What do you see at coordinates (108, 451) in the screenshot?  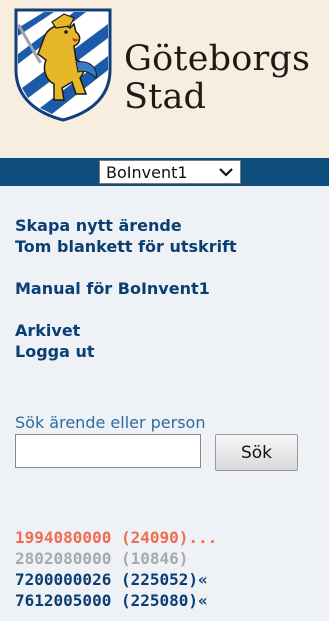 I see `search-input` at bounding box center [108, 451].